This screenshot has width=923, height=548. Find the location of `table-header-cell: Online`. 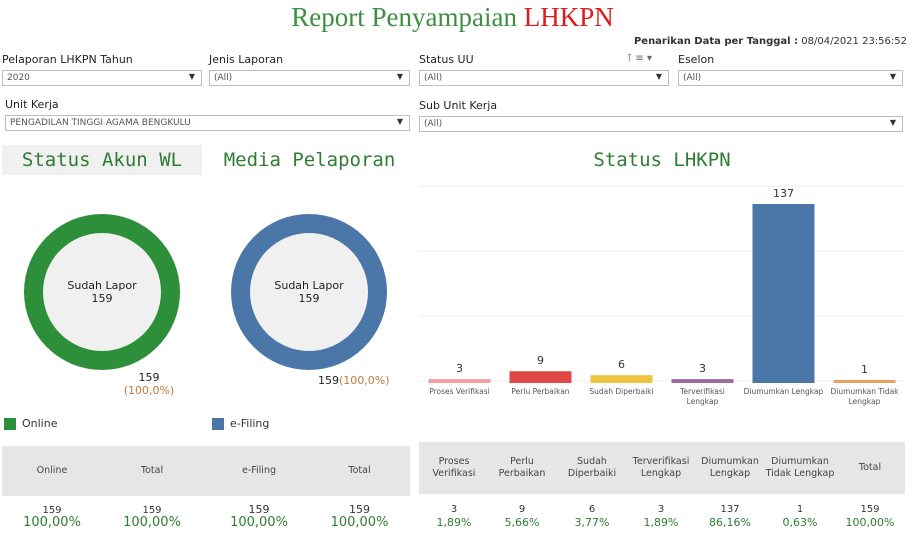

table-header-cell: Online is located at coordinates (52, 470).